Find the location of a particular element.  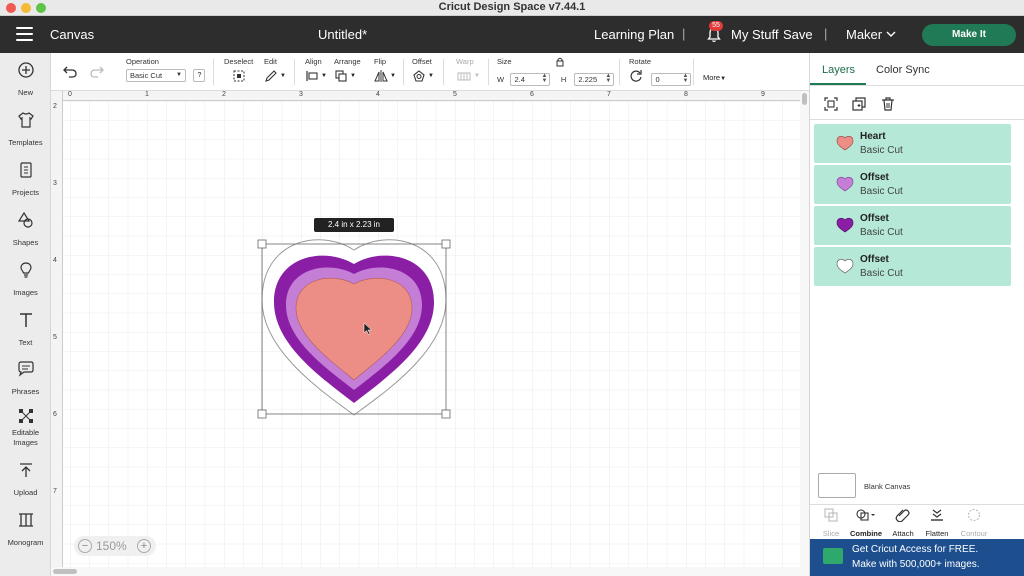

combine-label: Combine is located at coordinates (866, 533).